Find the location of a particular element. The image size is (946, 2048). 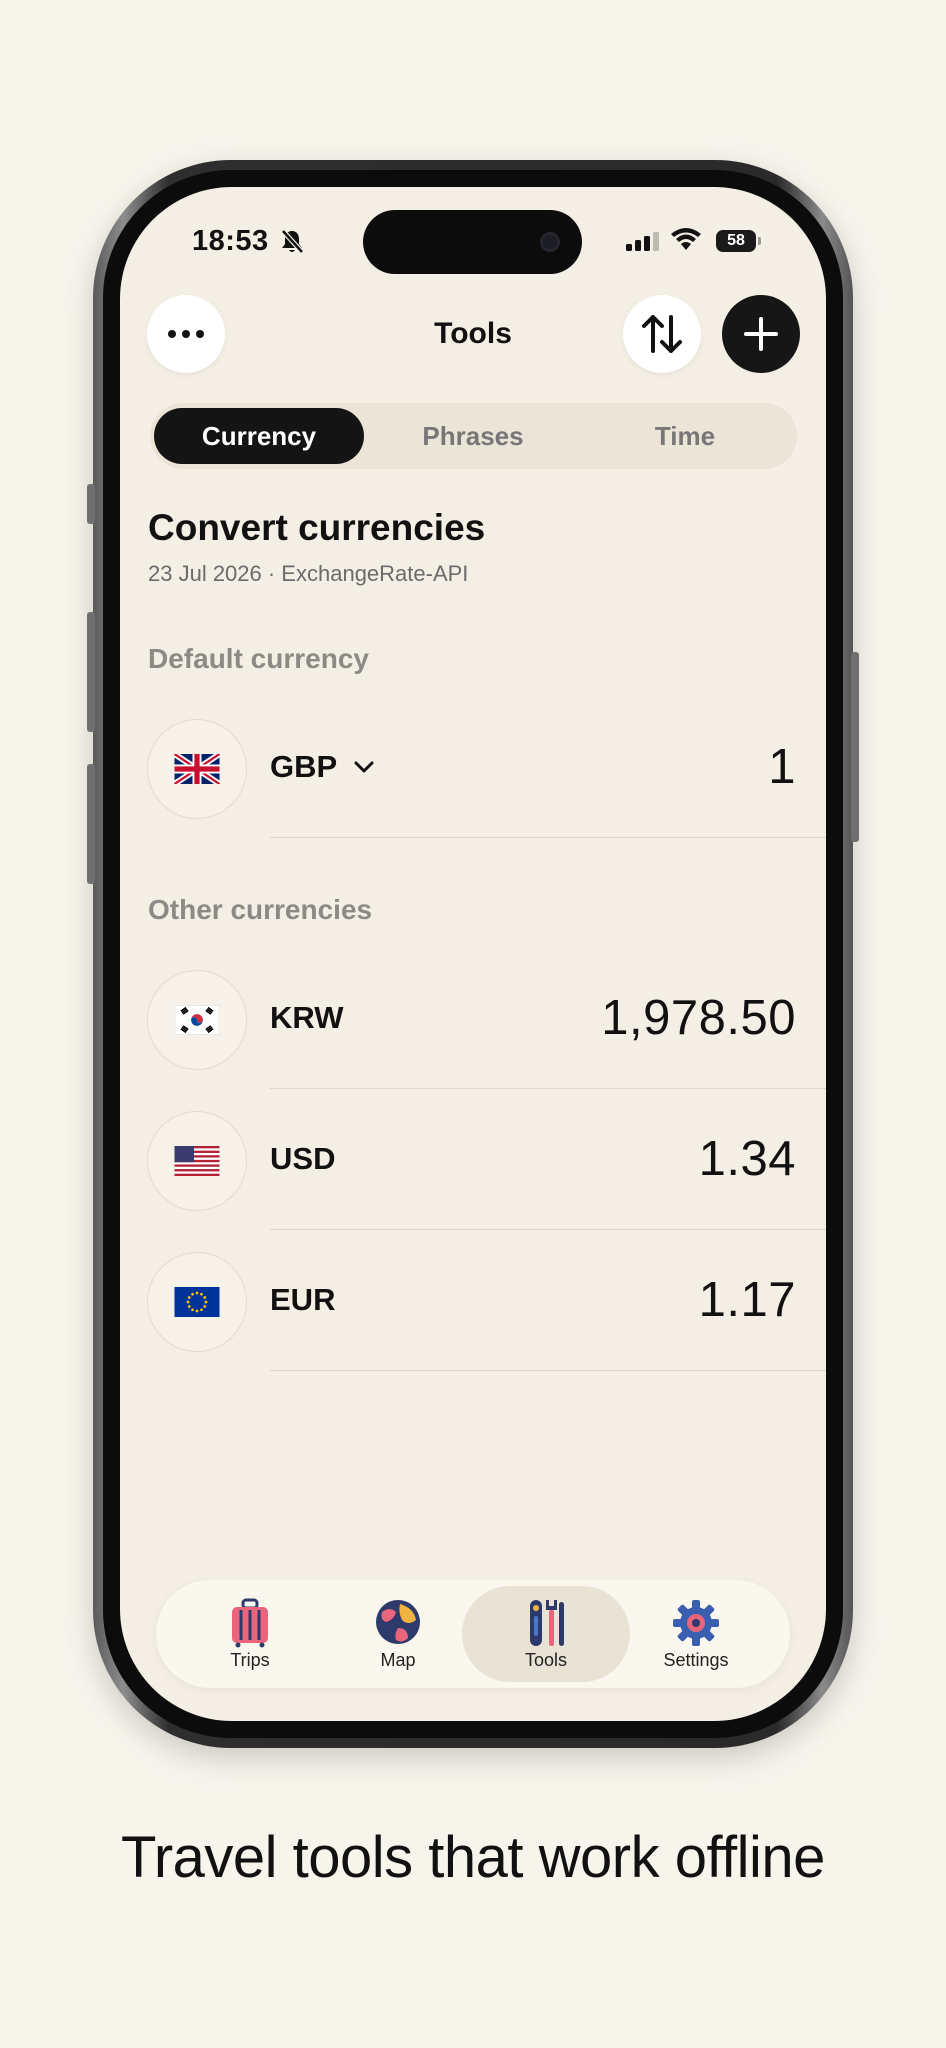

cellular-signal-icon is located at coordinates (642, 241).